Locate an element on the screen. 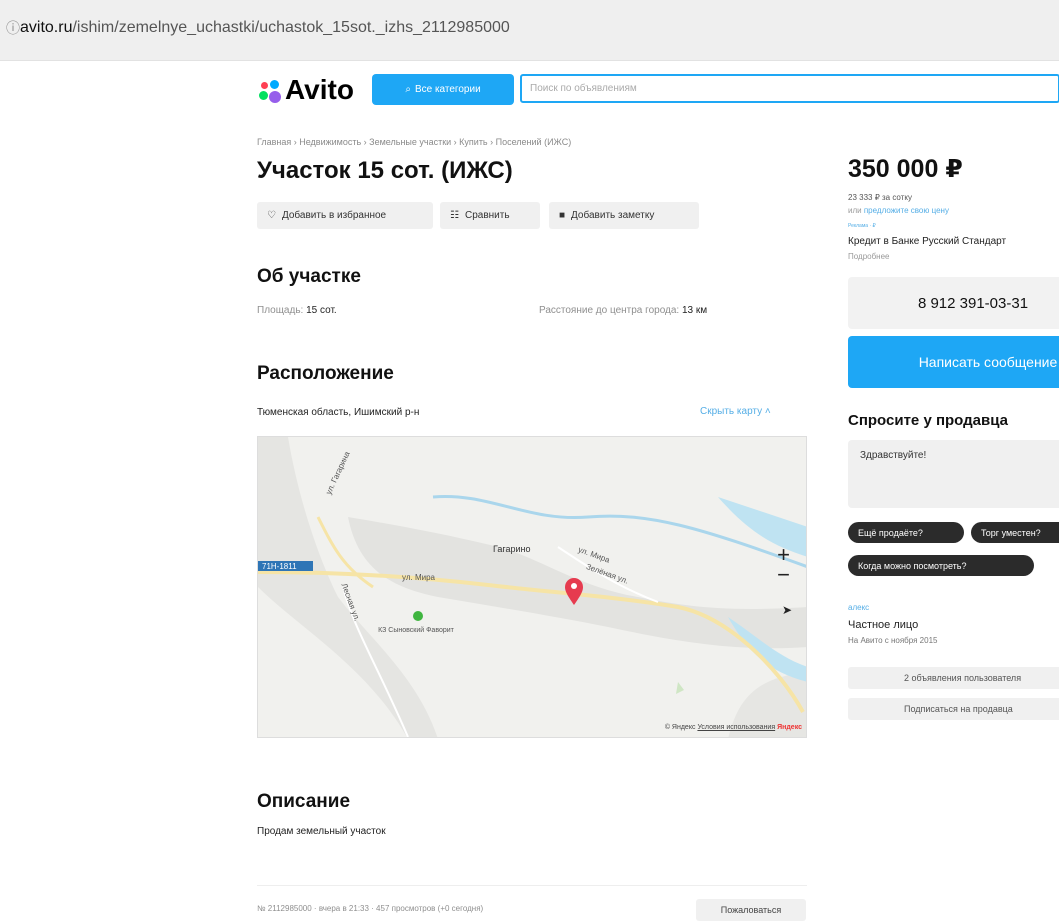 The image size is (1059, 921). map-terms-link: Условия использования is located at coordinates (736, 727).